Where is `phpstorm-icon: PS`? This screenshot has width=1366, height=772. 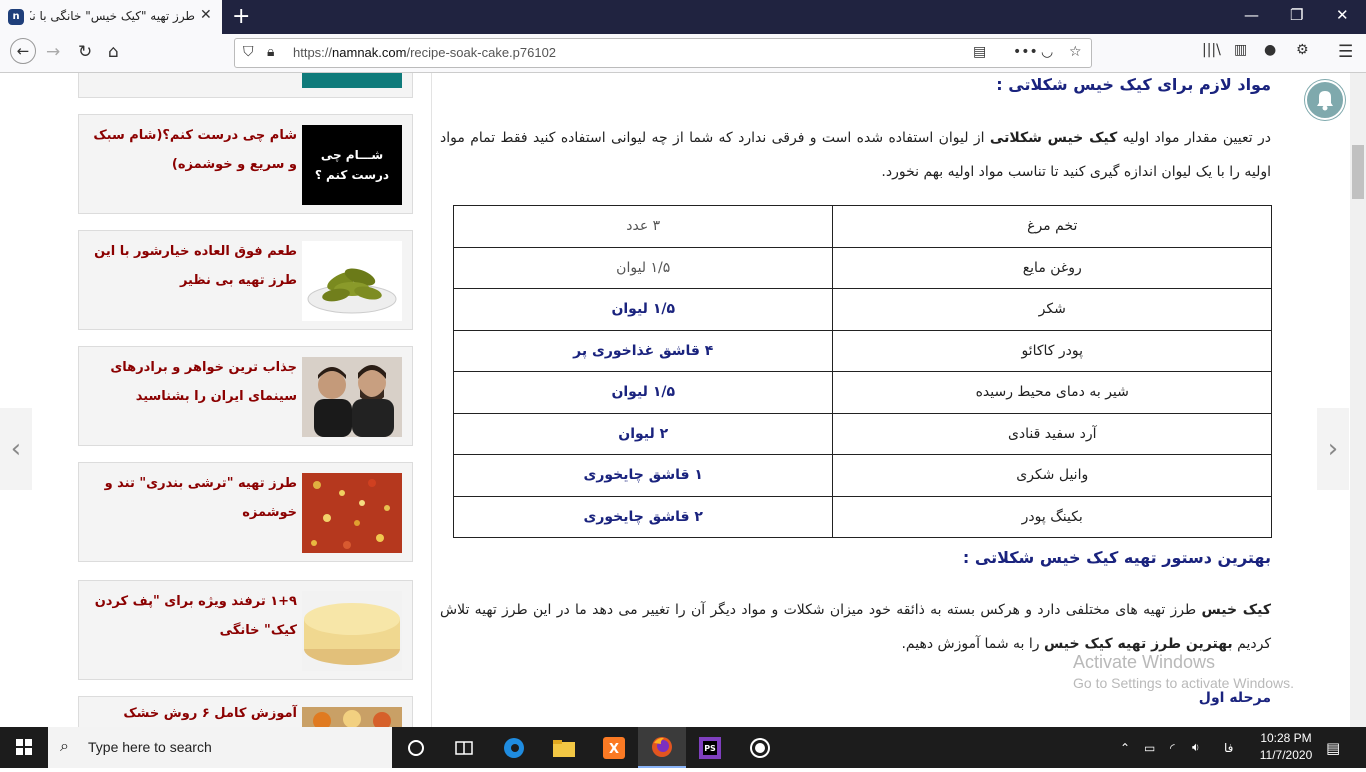
phpstorm-icon: PS is located at coordinates (710, 747).